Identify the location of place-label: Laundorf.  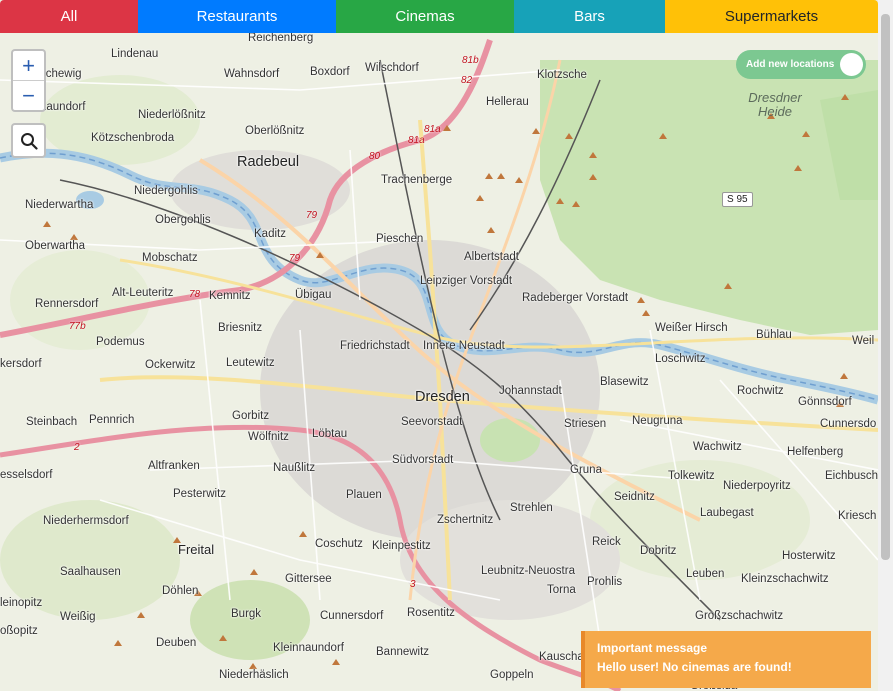
(63, 107).